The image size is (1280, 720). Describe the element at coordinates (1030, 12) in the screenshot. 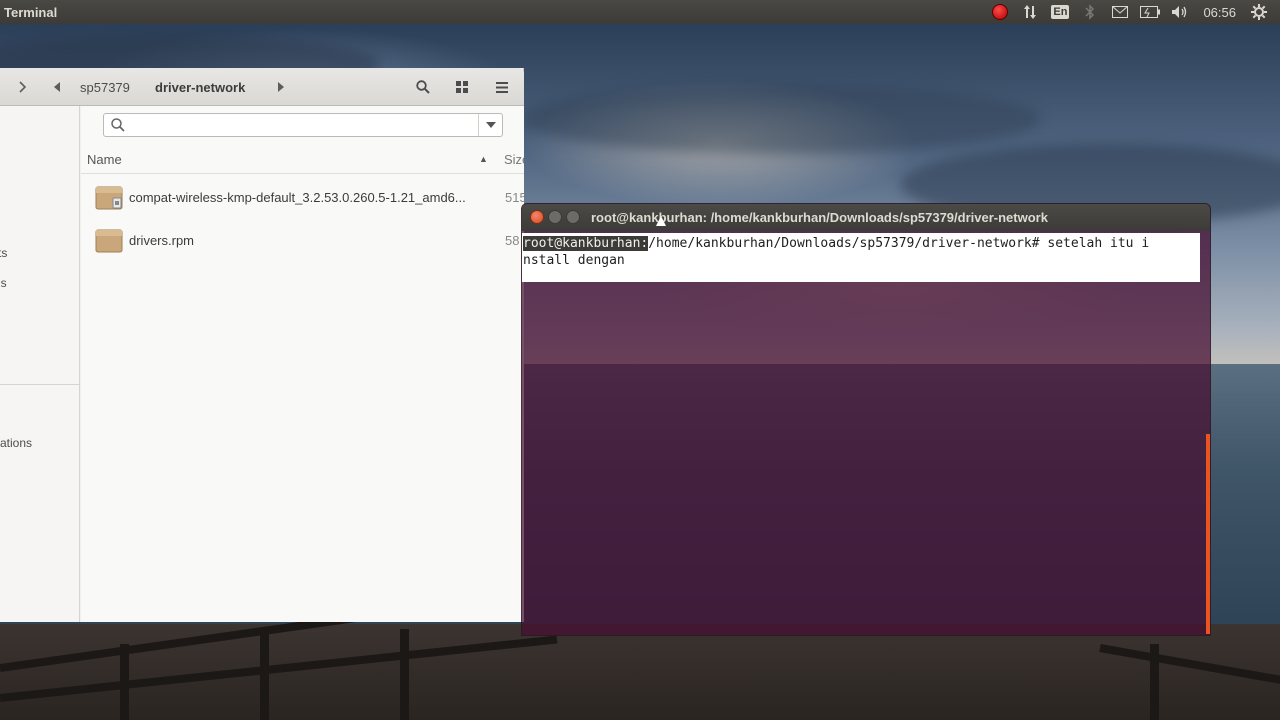

I see `network-transfer-icon` at that location.